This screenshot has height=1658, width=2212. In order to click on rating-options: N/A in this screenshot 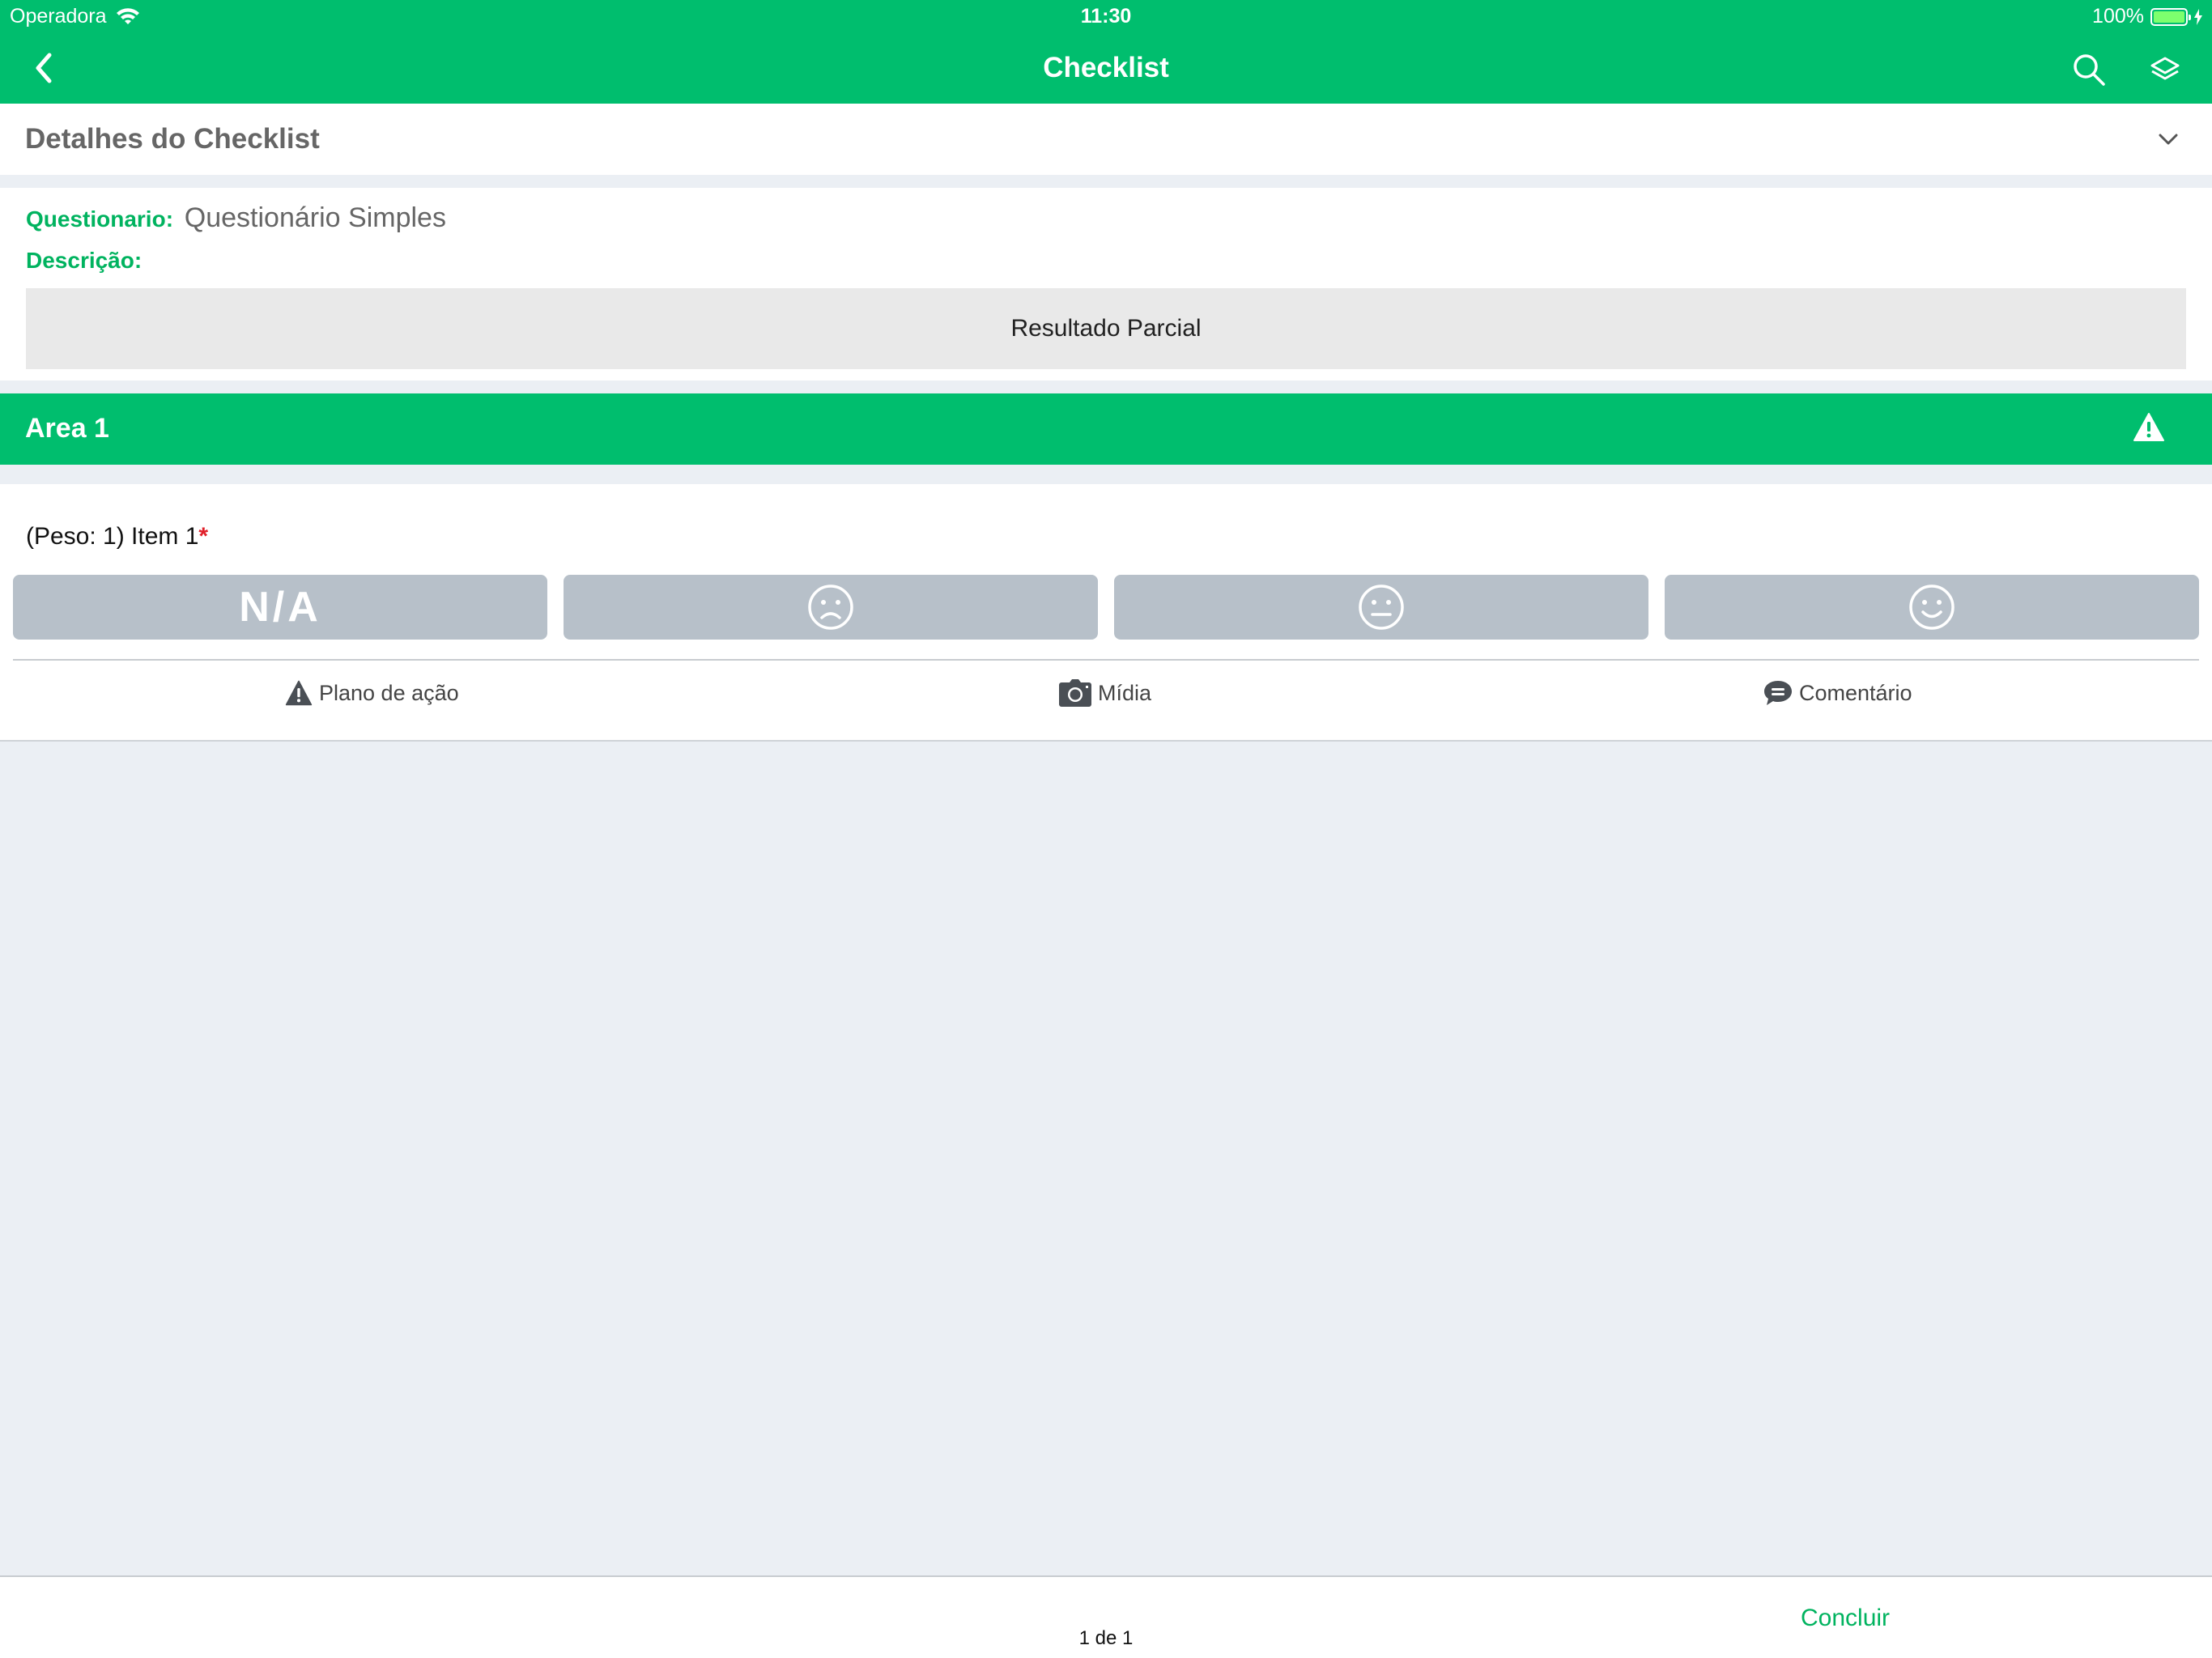, I will do `click(1106, 607)`.